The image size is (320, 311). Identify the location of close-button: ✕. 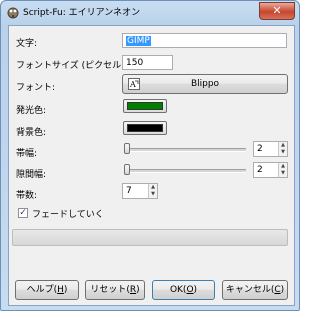
(277, 11).